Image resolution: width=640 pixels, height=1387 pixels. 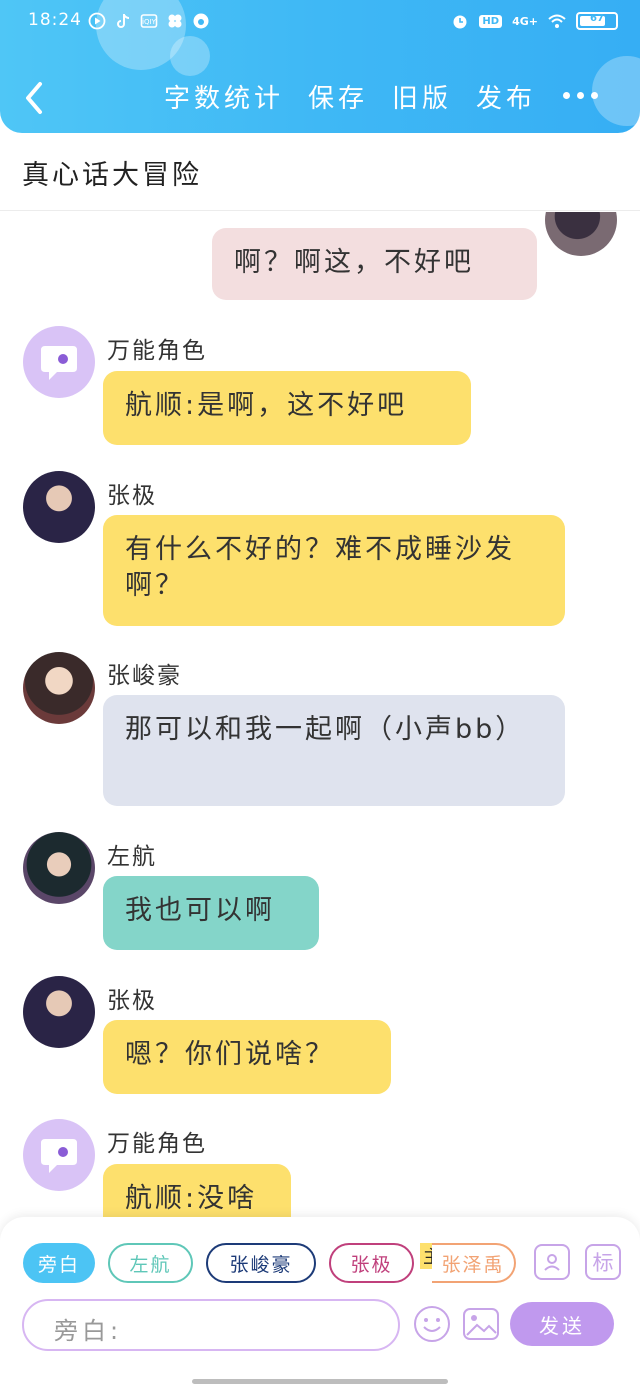 I want to click on publish-button: 发布, so click(x=506, y=96).